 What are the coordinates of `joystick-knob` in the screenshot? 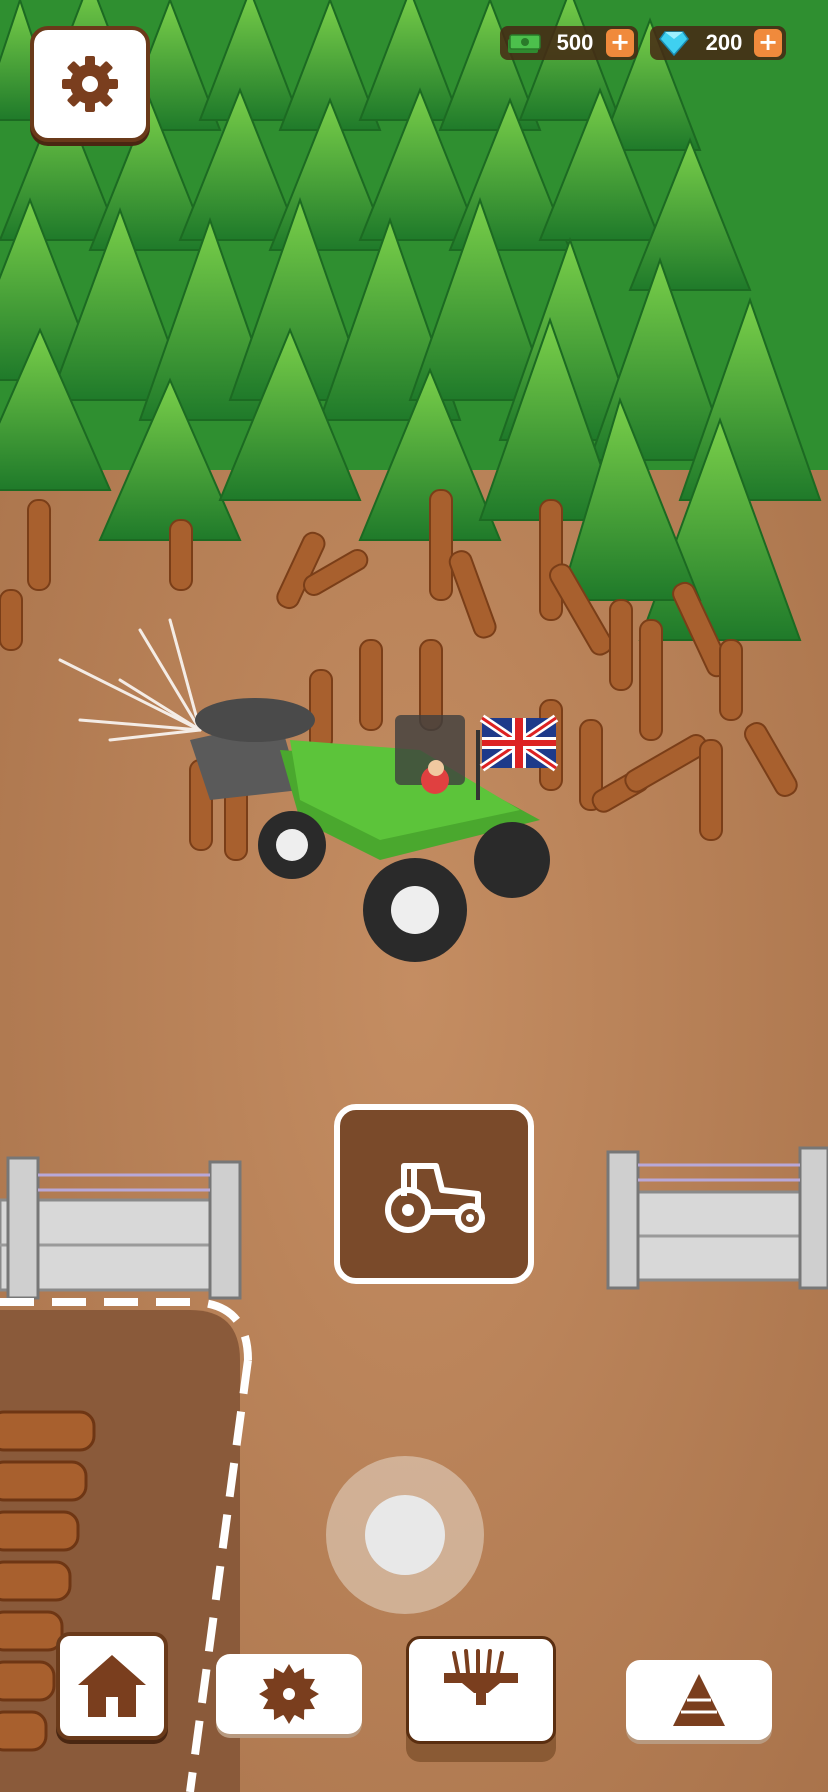 It's located at (405, 1535).